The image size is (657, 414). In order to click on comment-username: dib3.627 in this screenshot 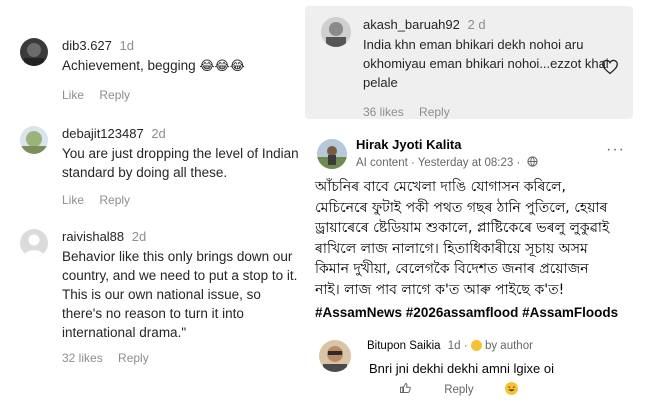, I will do `click(87, 45)`.